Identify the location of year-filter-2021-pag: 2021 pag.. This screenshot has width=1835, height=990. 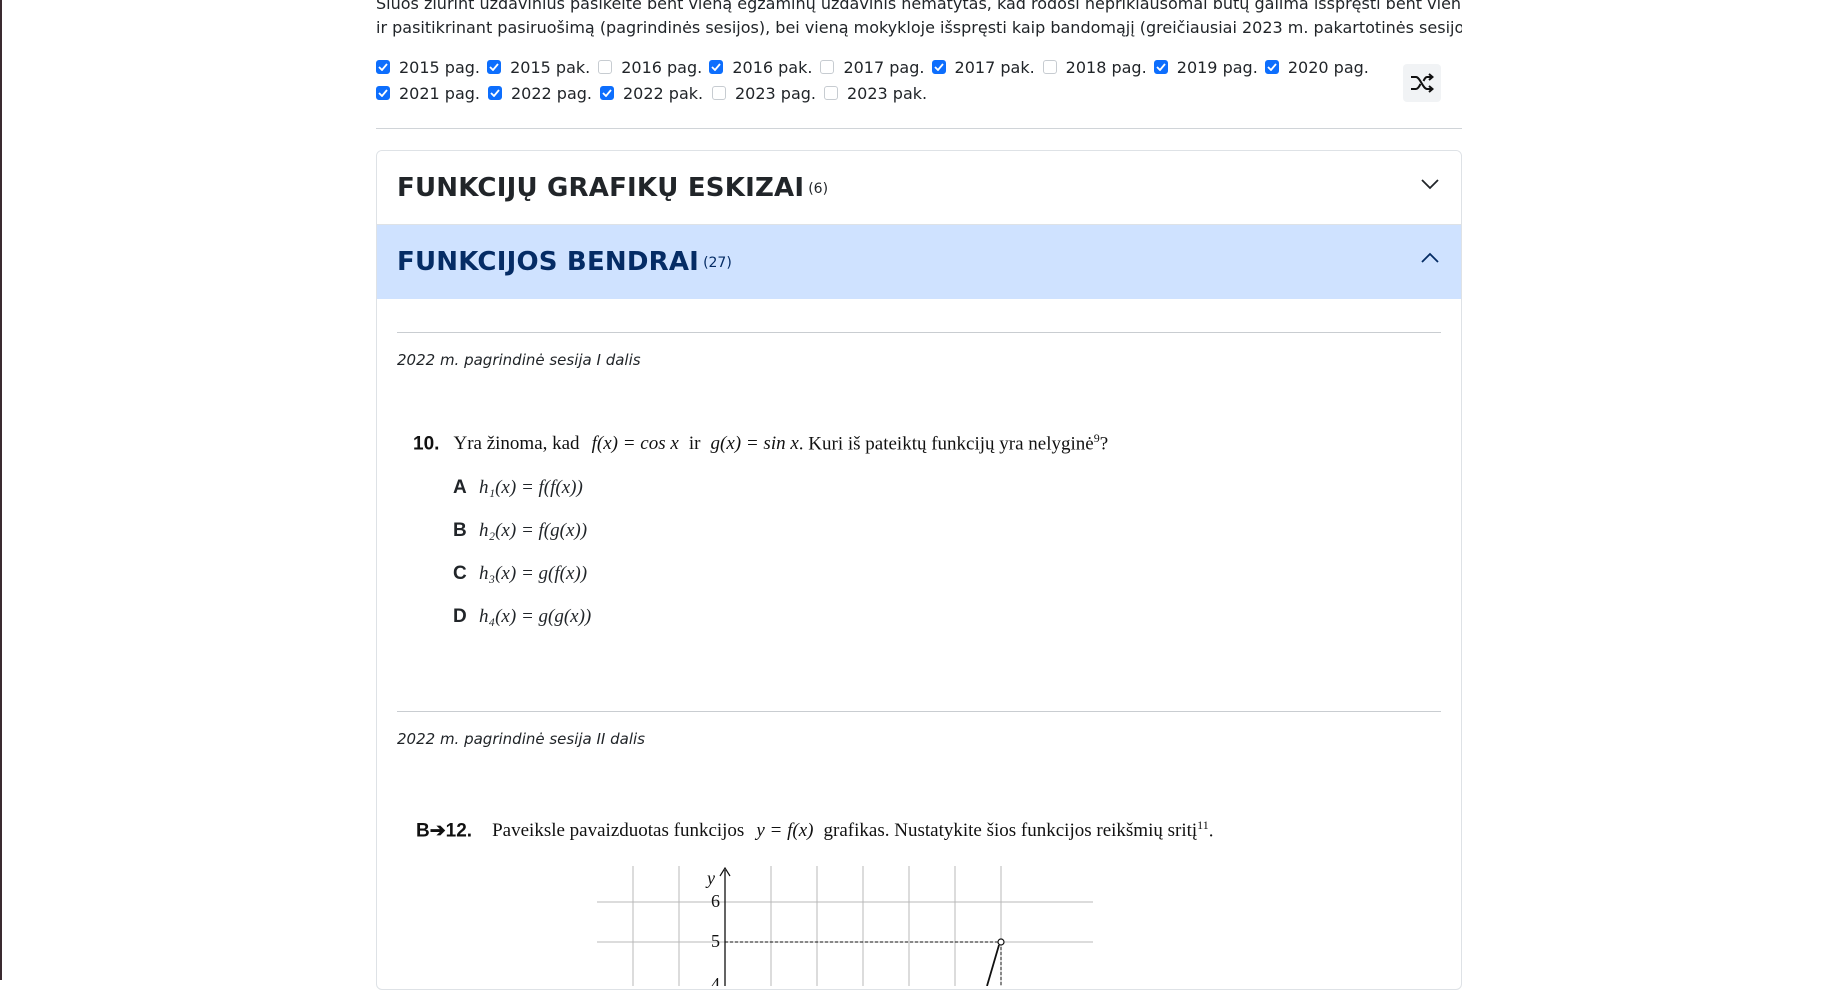
(432, 93).